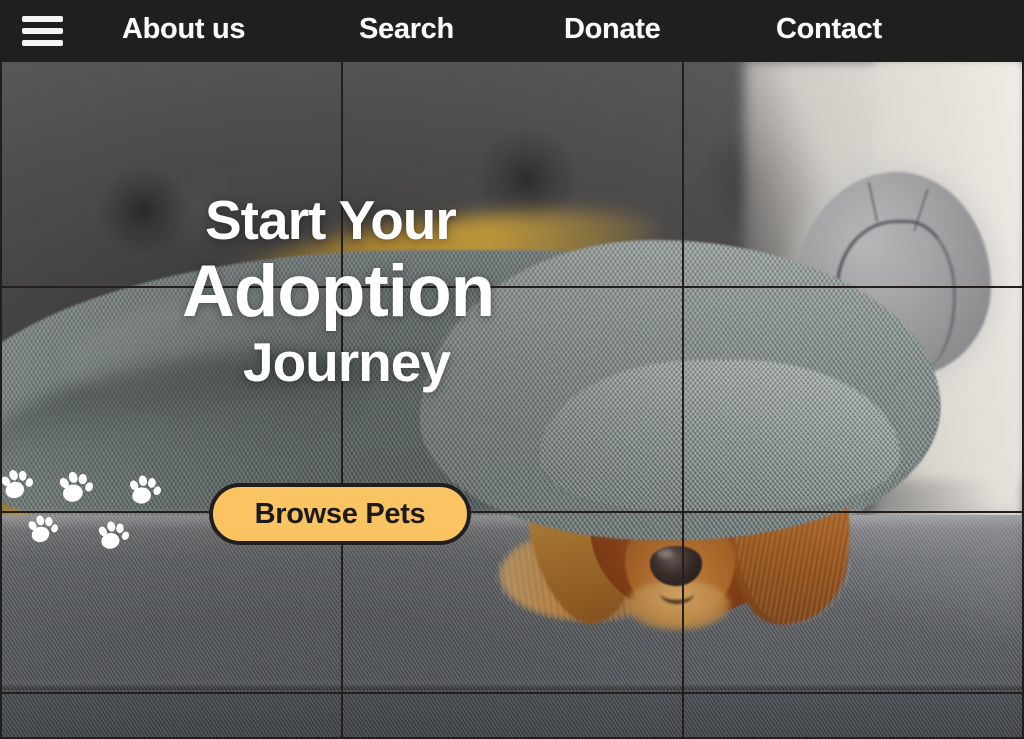  What do you see at coordinates (612, 29) in the screenshot?
I see `nav-item-donate: Donate` at bounding box center [612, 29].